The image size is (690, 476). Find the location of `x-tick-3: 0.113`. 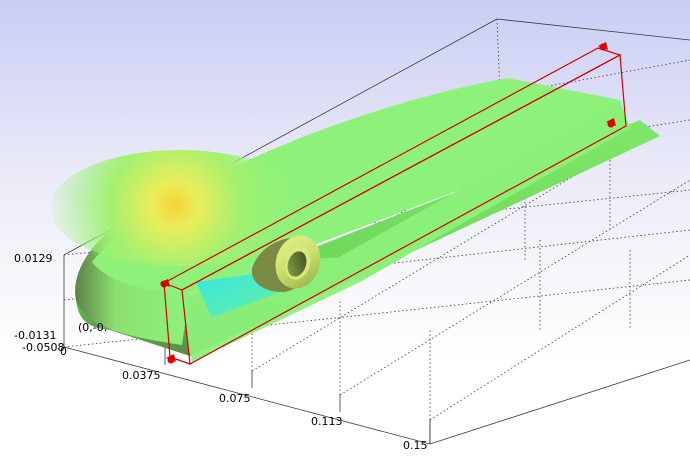

x-tick-3: 0.113 is located at coordinates (327, 421).